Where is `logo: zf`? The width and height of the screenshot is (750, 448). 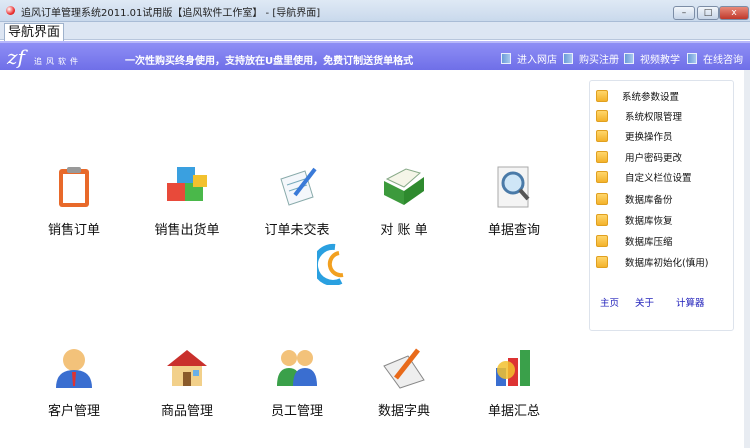
logo: zf is located at coordinates (16, 57).